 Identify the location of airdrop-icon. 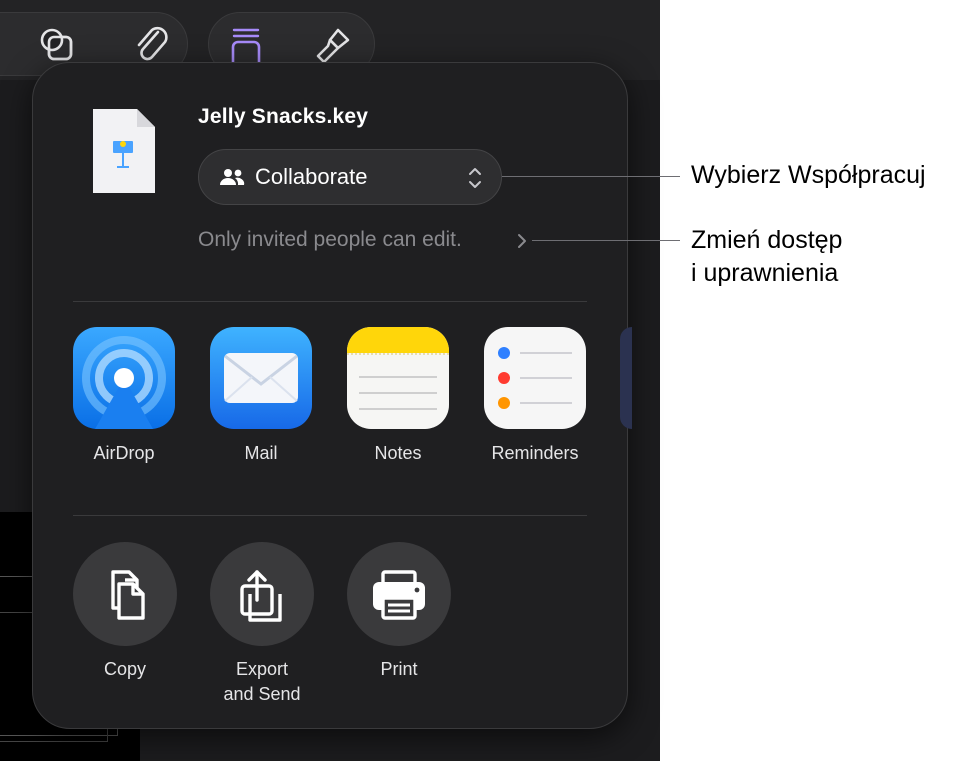
(124, 378).